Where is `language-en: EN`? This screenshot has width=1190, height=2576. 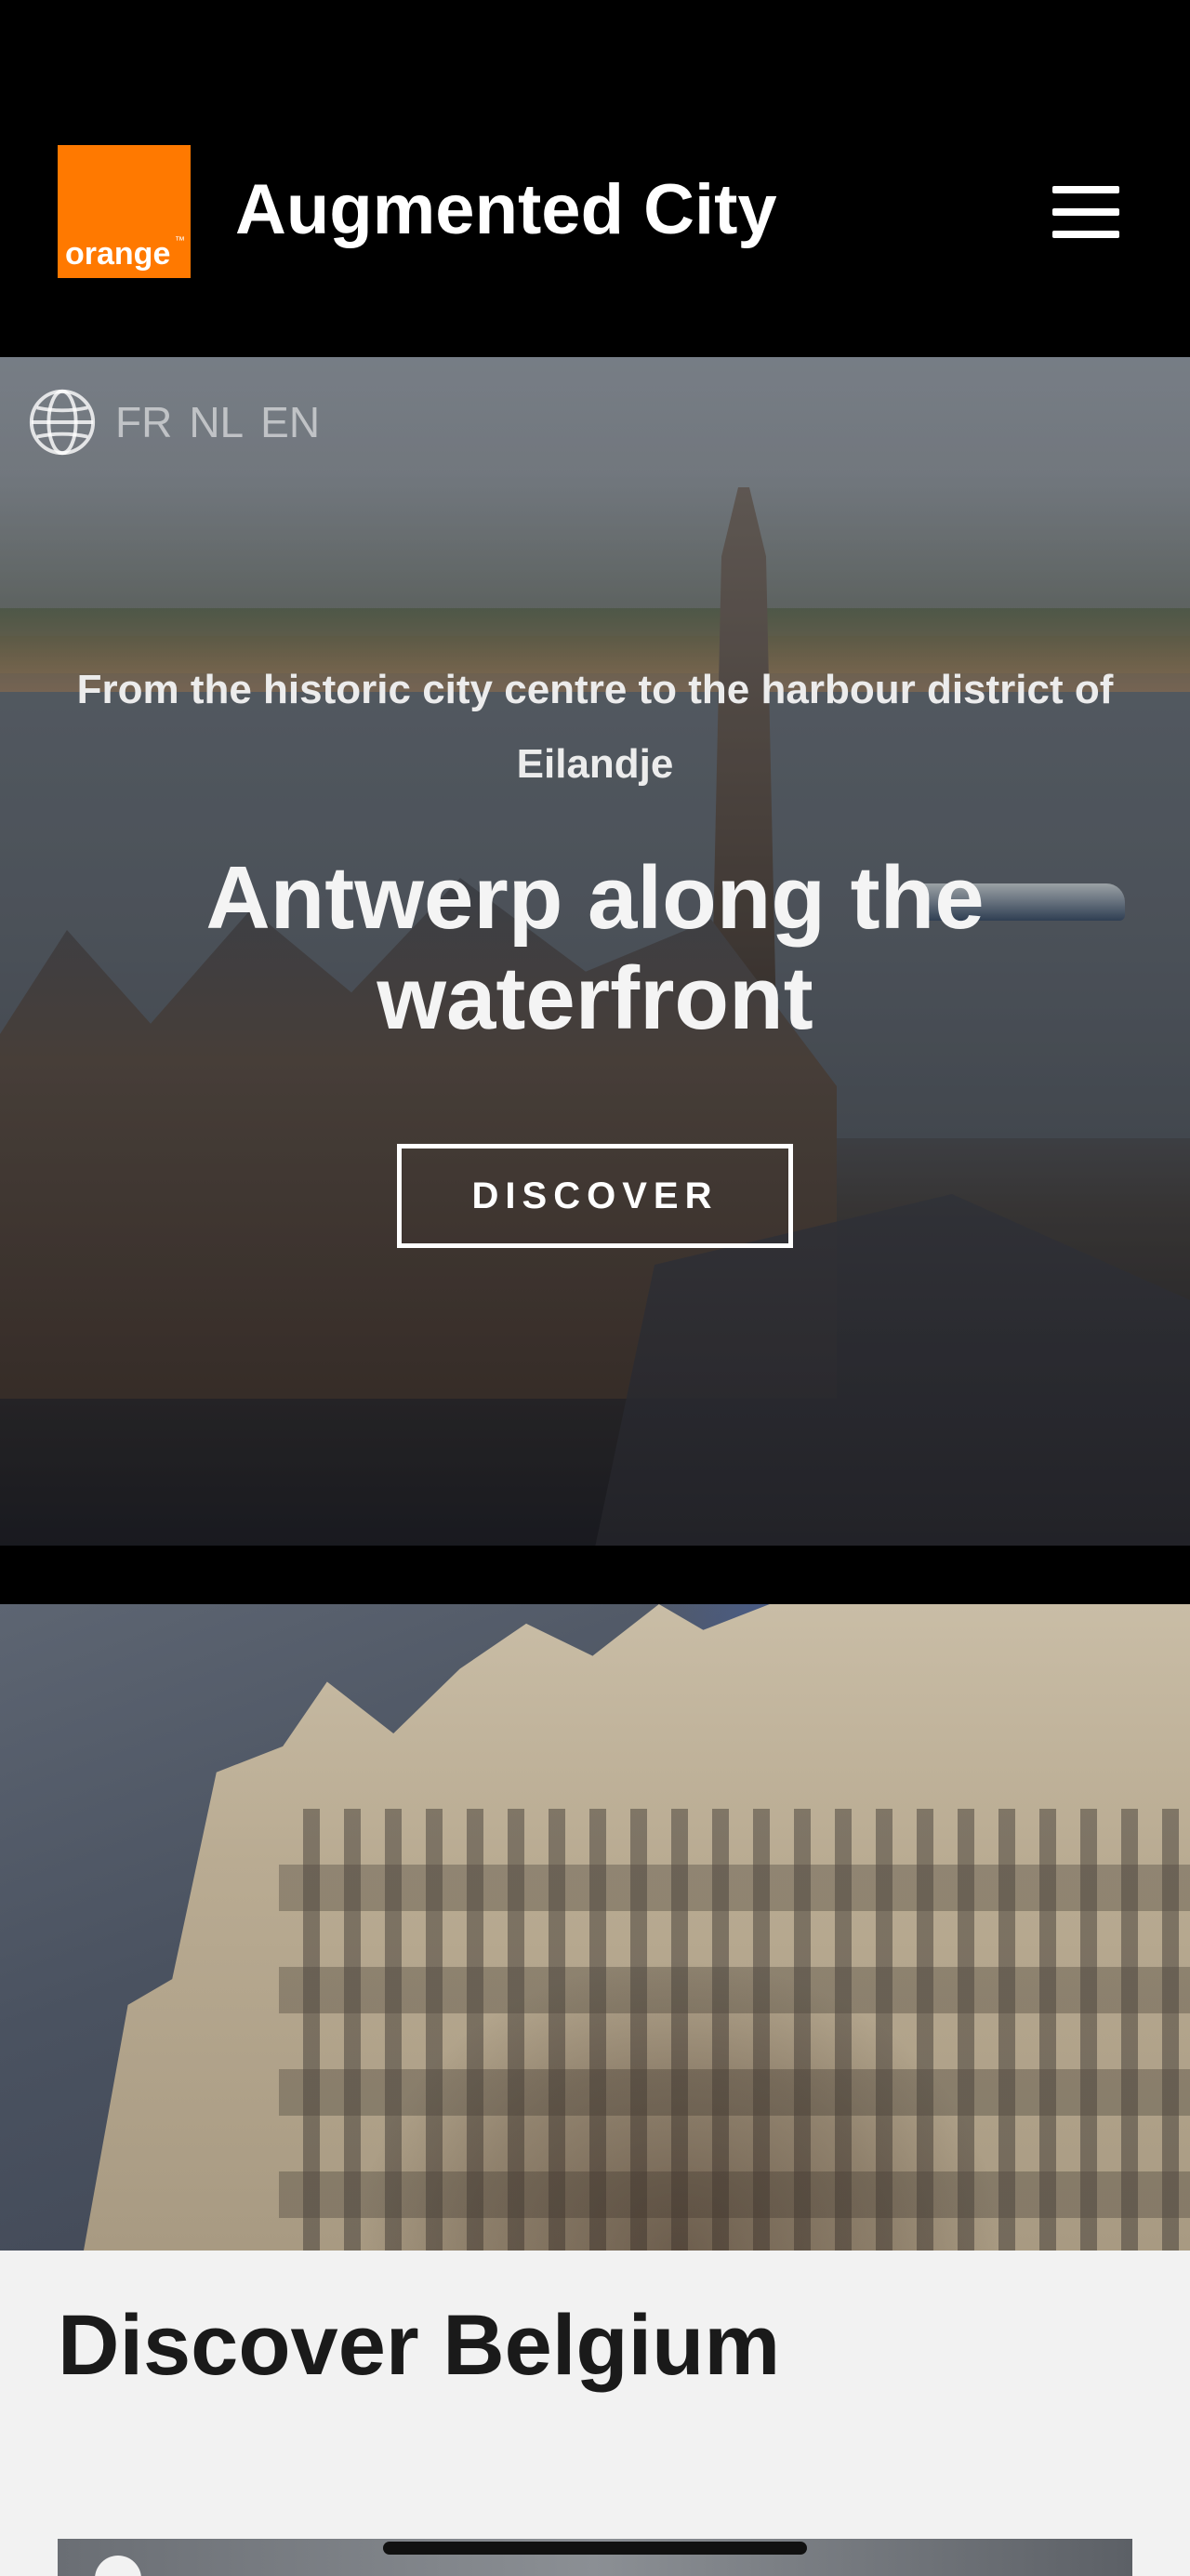 language-en: EN is located at coordinates (290, 422).